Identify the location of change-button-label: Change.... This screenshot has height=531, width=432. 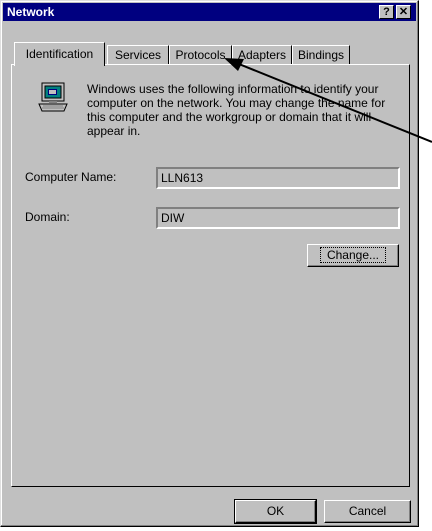
(353, 255).